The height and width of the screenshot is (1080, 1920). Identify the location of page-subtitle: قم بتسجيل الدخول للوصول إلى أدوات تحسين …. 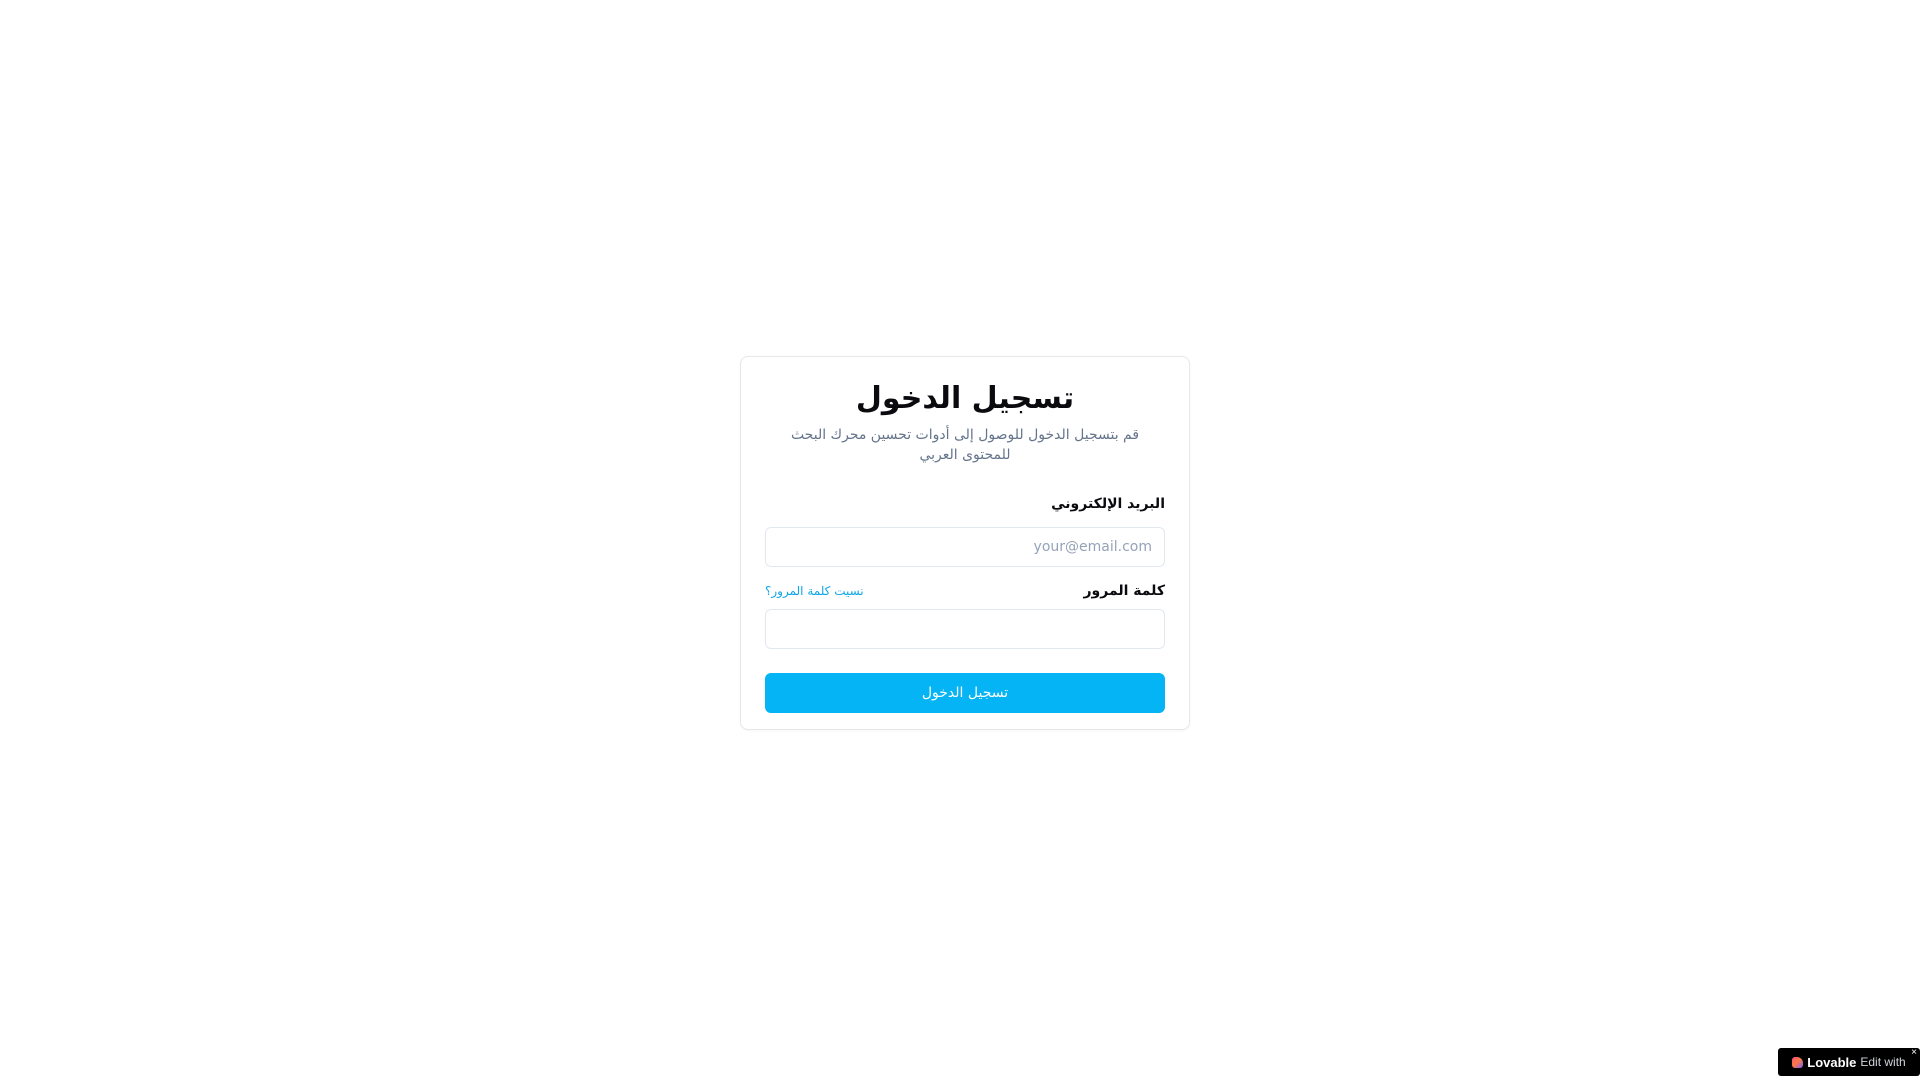
(965, 445).